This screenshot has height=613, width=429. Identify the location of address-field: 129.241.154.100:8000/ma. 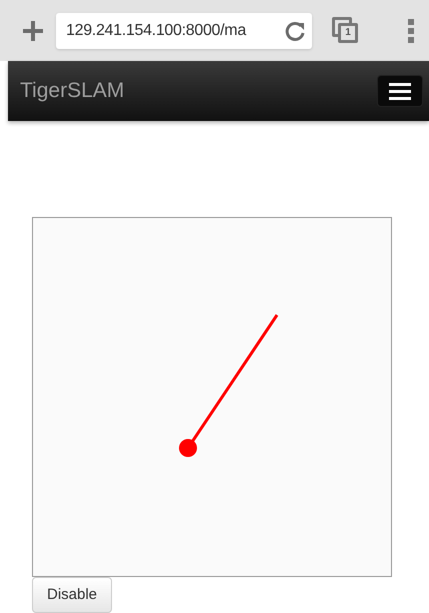
(184, 30).